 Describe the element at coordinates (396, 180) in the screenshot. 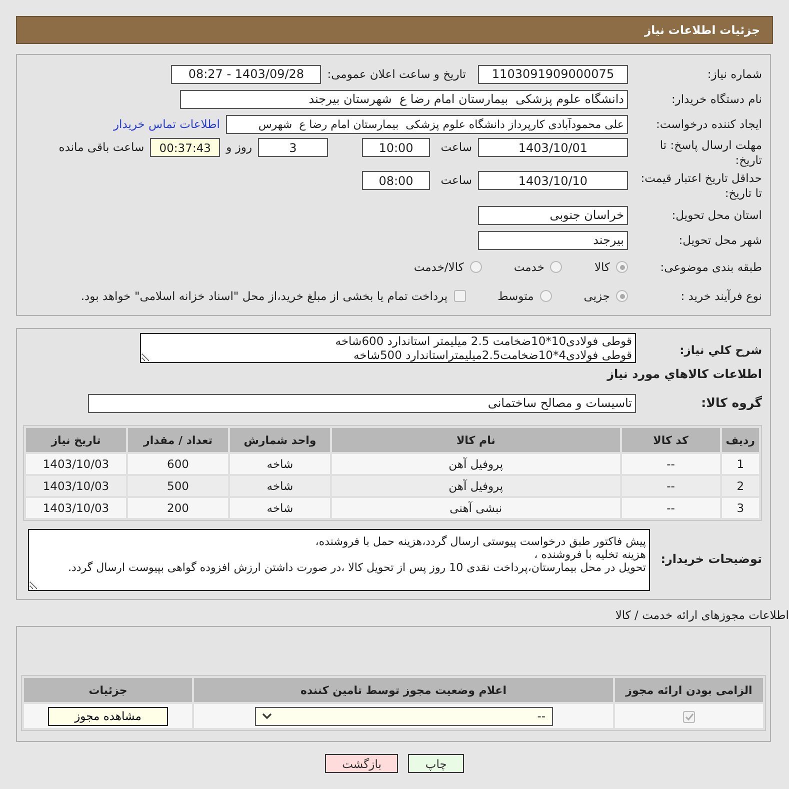

I see `time-field: 08:00` at that location.